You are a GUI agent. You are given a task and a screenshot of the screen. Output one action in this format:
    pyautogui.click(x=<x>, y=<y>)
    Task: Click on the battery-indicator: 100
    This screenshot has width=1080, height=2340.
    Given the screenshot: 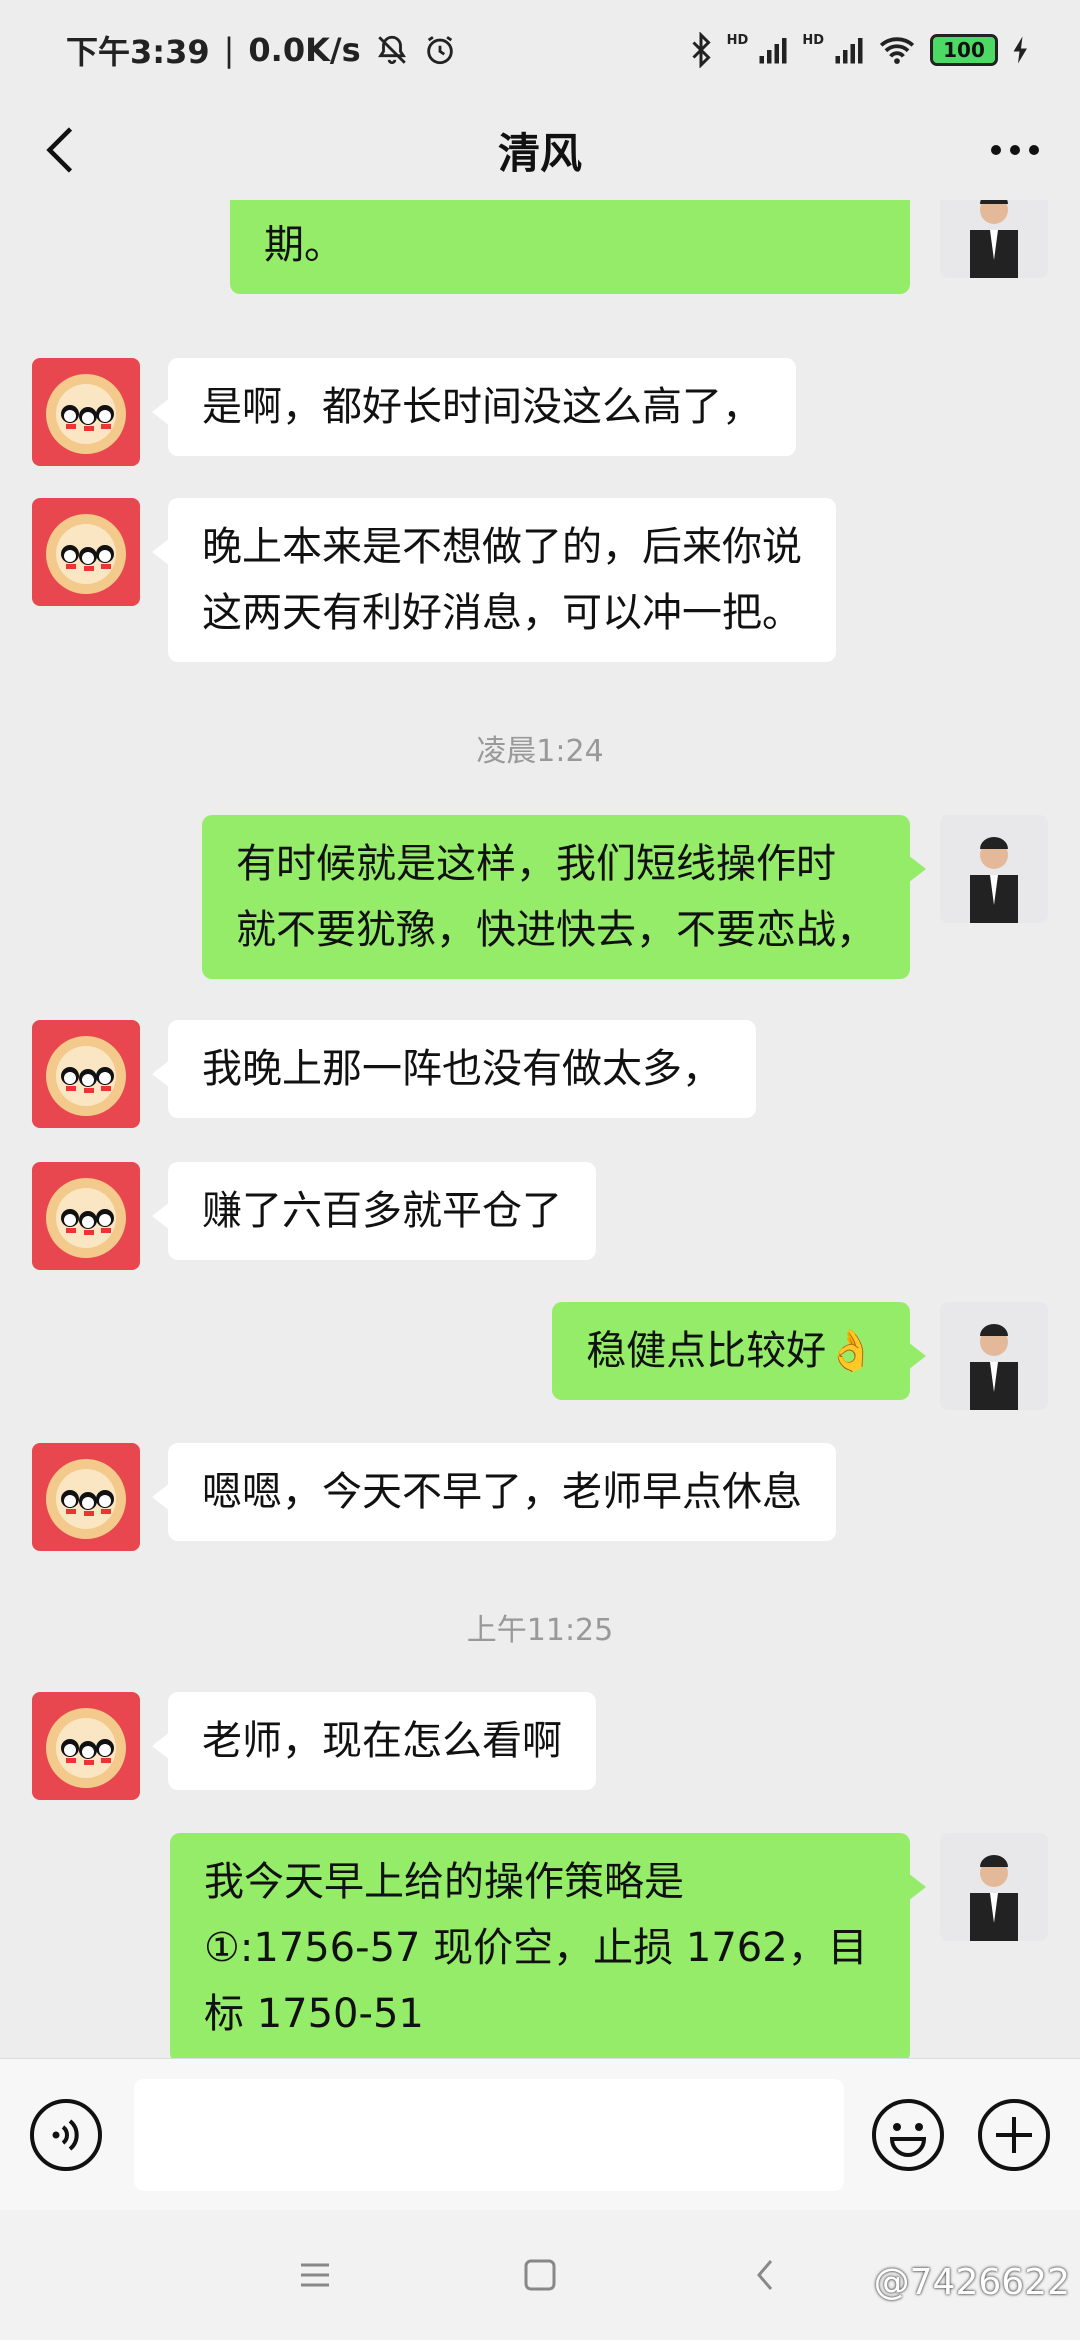 What is the action you would take?
    pyautogui.click(x=964, y=50)
    